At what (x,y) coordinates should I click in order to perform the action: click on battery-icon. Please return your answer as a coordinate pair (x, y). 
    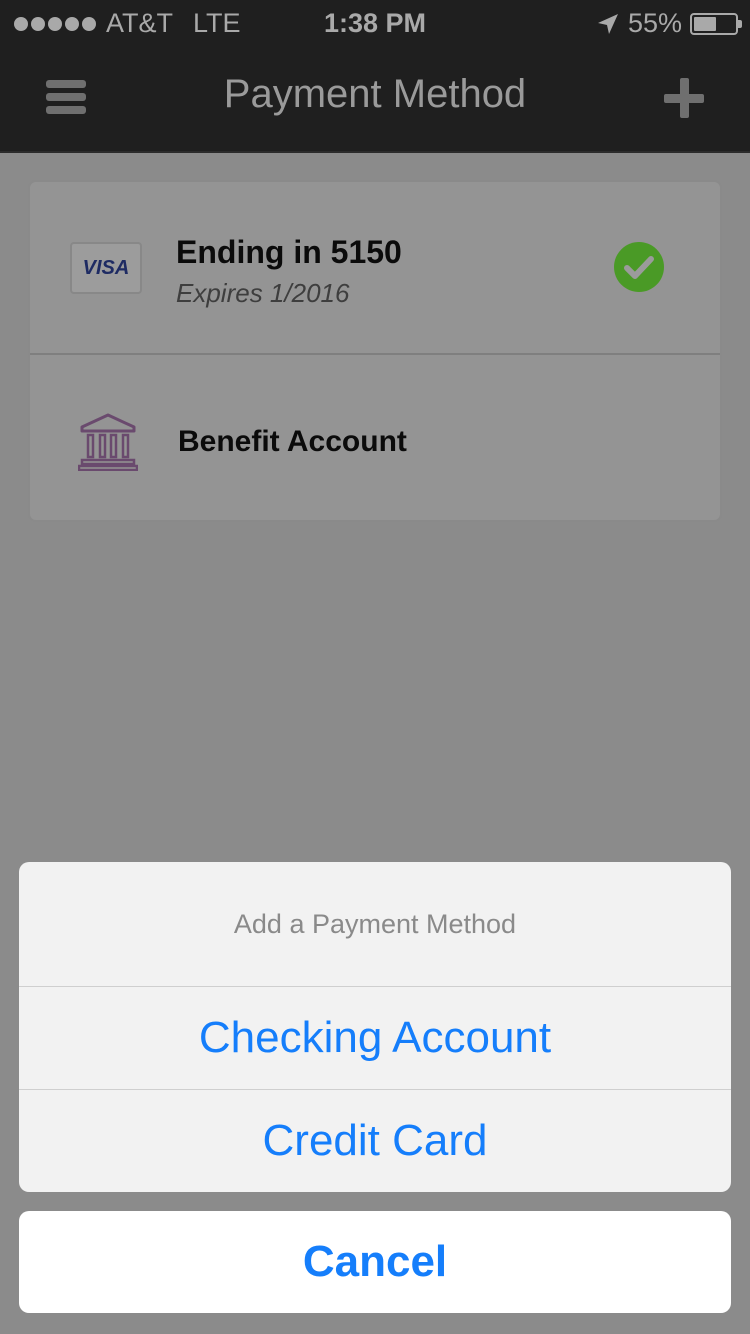
    Looking at the image, I should click on (716, 23).